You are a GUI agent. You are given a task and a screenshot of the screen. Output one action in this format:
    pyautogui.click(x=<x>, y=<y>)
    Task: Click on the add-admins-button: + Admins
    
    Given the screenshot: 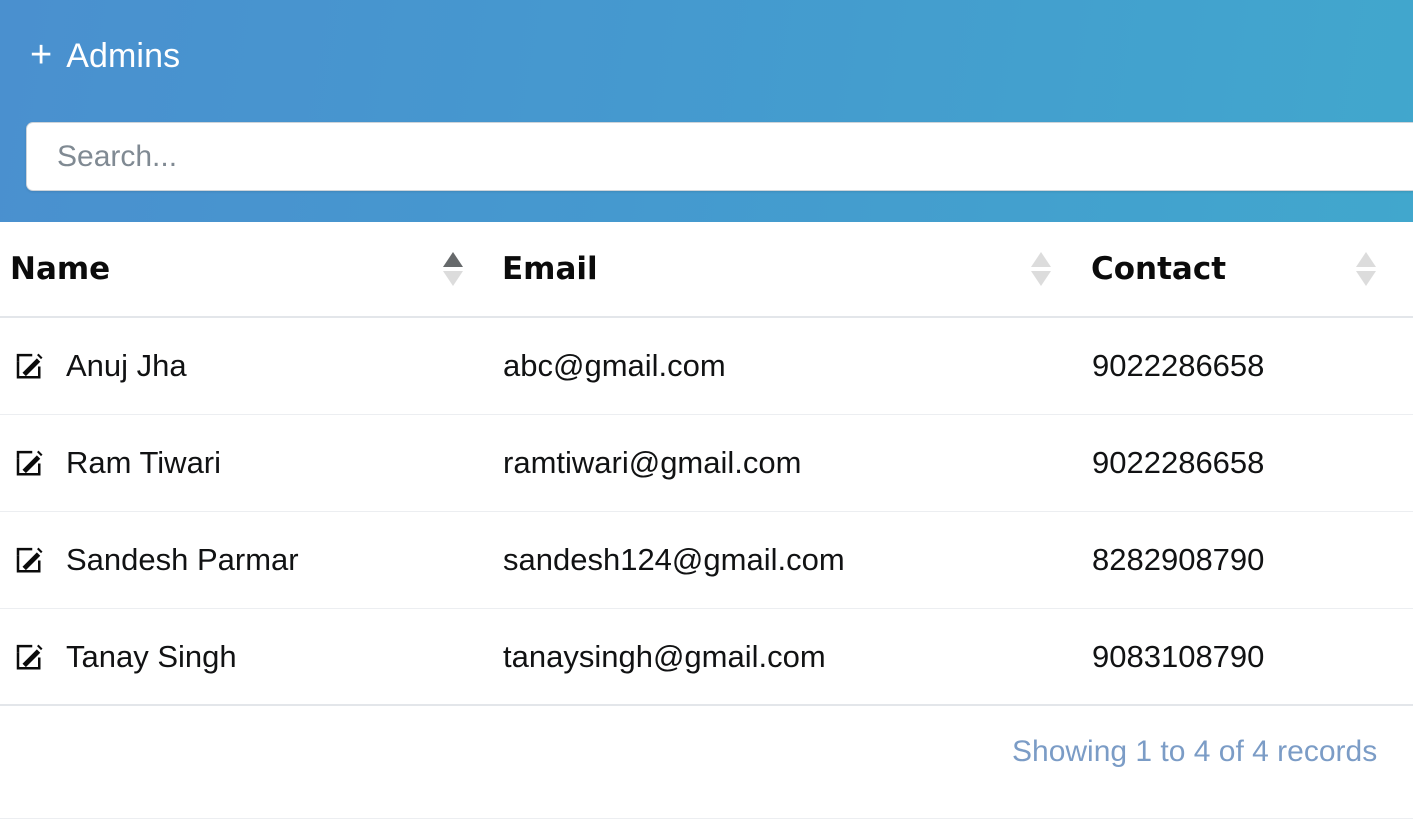 What is the action you would take?
    pyautogui.click(x=105, y=55)
    